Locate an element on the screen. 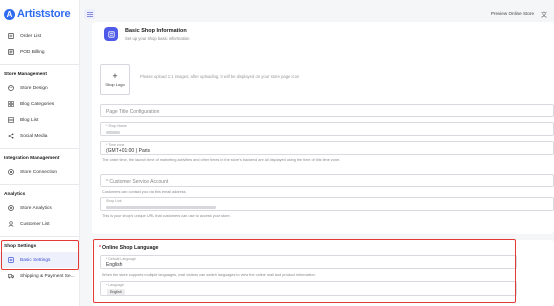 This screenshot has width=554, height=306. section-title-integration: Integration Management is located at coordinates (32, 158).